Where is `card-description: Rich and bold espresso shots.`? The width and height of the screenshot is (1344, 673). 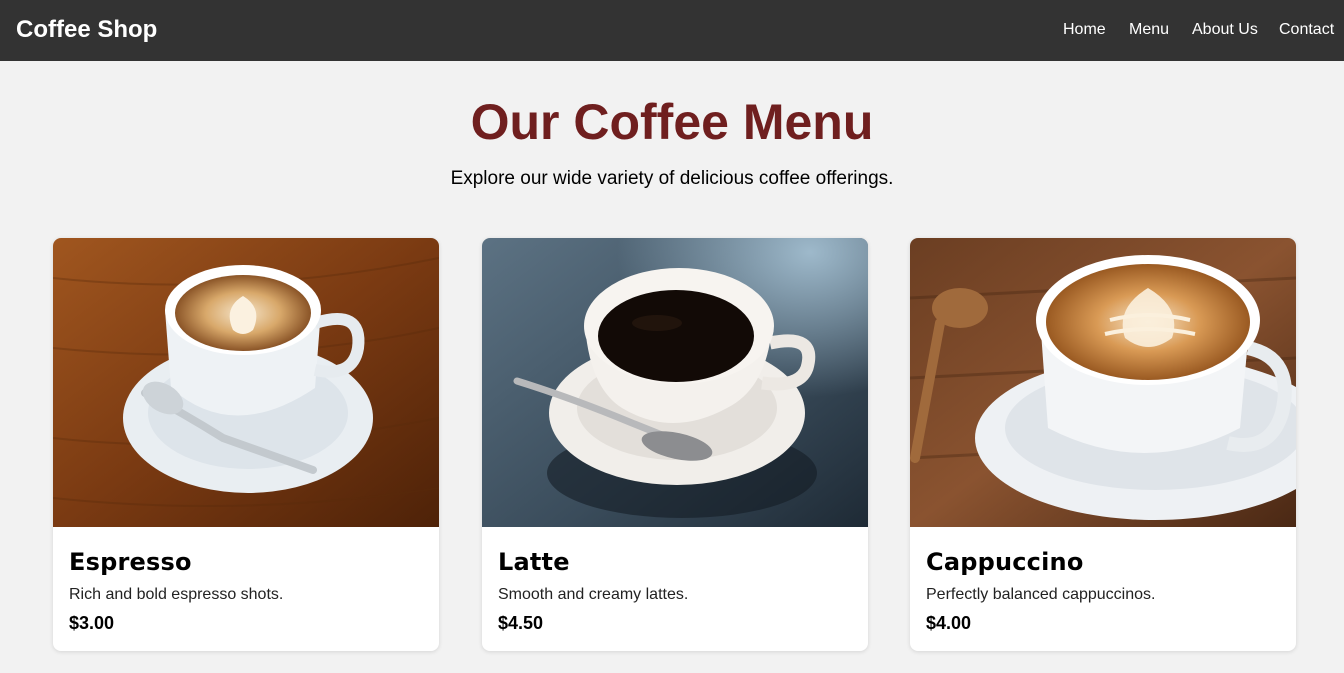
card-description: Rich and bold espresso shots. is located at coordinates (176, 594).